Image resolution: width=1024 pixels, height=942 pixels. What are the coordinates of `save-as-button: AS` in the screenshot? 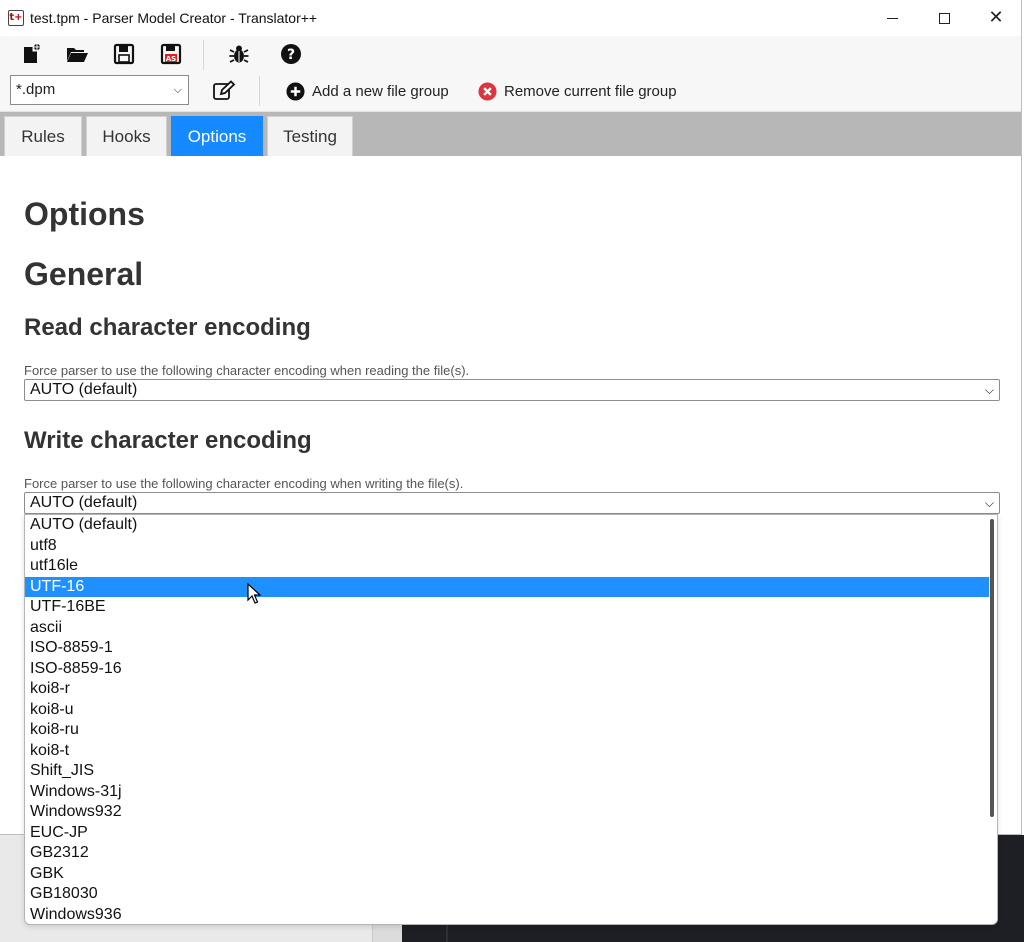 It's located at (171, 54).